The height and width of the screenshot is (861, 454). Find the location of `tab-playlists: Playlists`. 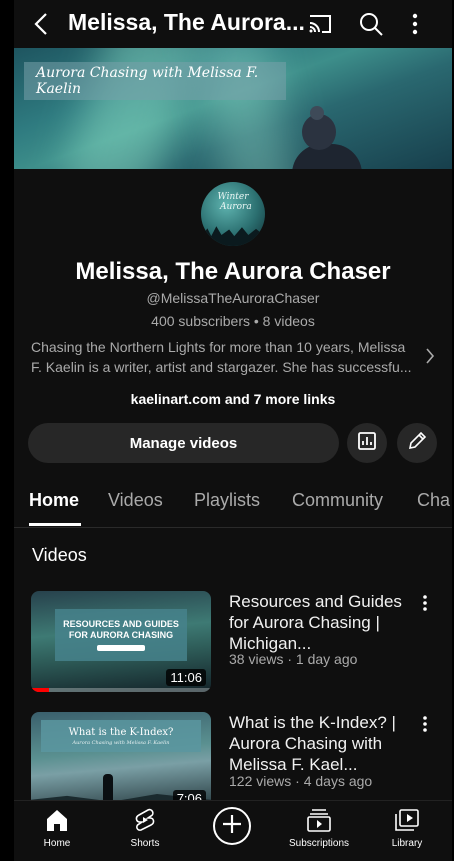

tab-playlists: Playlists is located at coordinates (227, 500).